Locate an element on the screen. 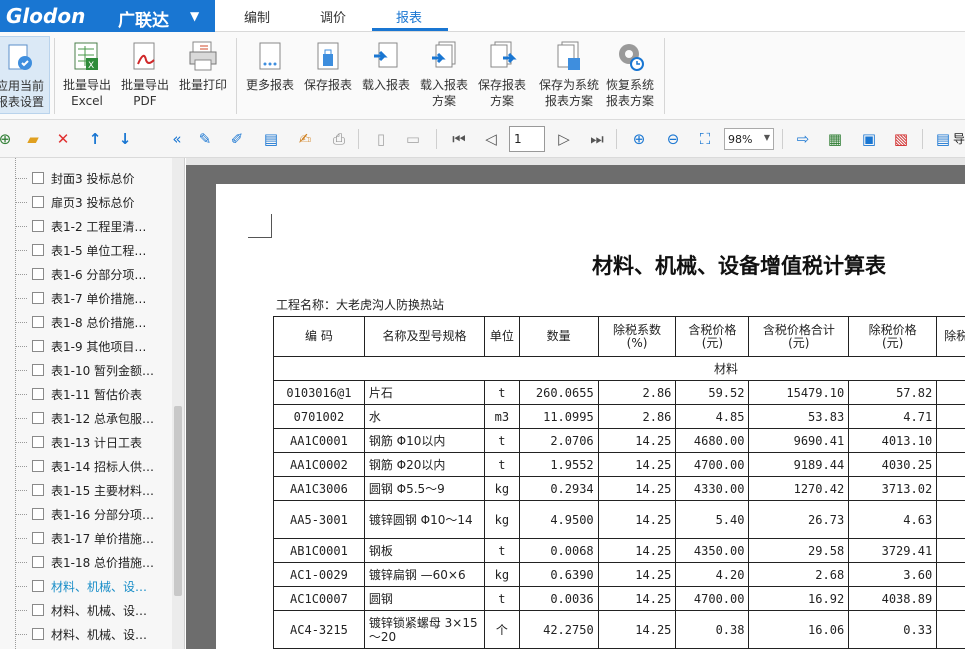 Image resolution: width=965 pixels, height=649 pixels. first-page-icon: ⏮ is located at coordinates (459, 139).